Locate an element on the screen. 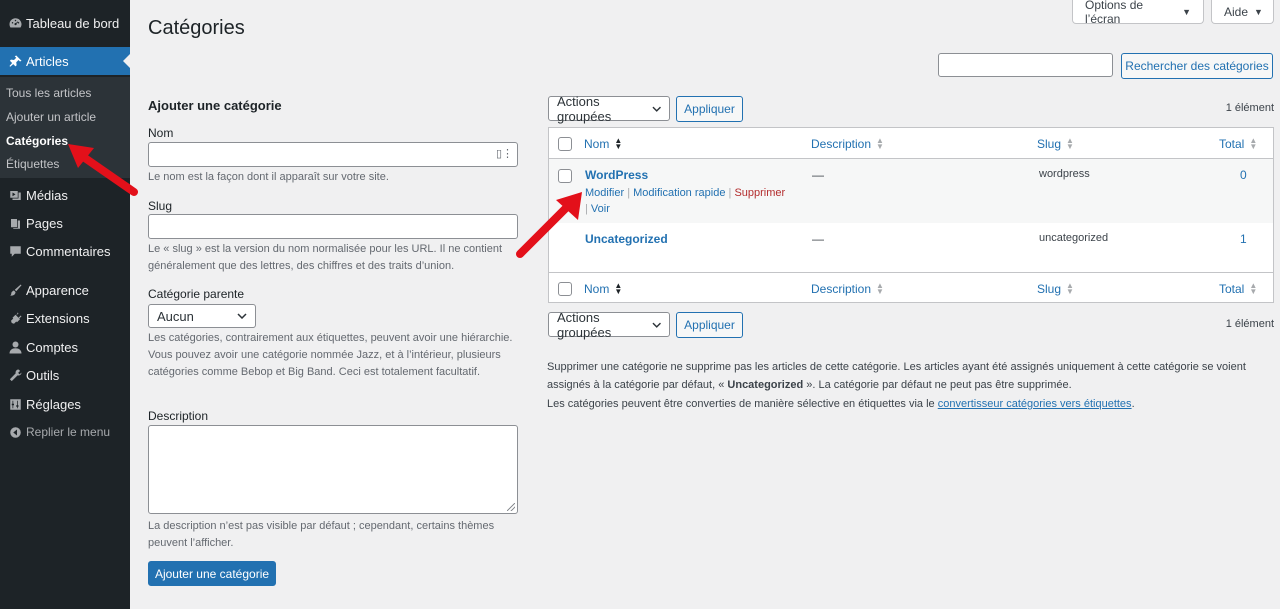  menu-label: Apparence is located at coordinates (57, 290).